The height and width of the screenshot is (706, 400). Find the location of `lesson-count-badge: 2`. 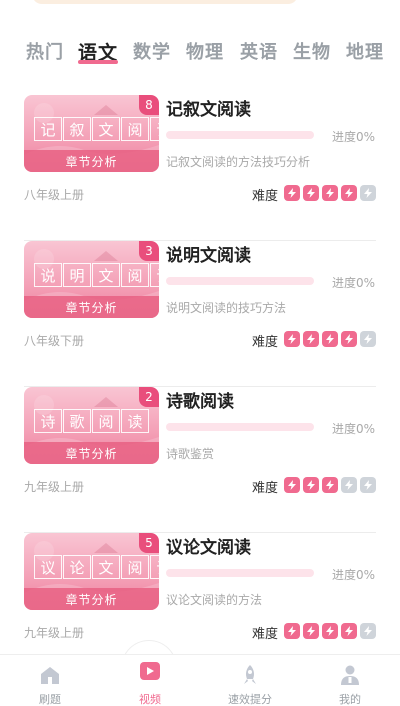

lesson-count-badge: 2 is located at coordinates (149, 397).